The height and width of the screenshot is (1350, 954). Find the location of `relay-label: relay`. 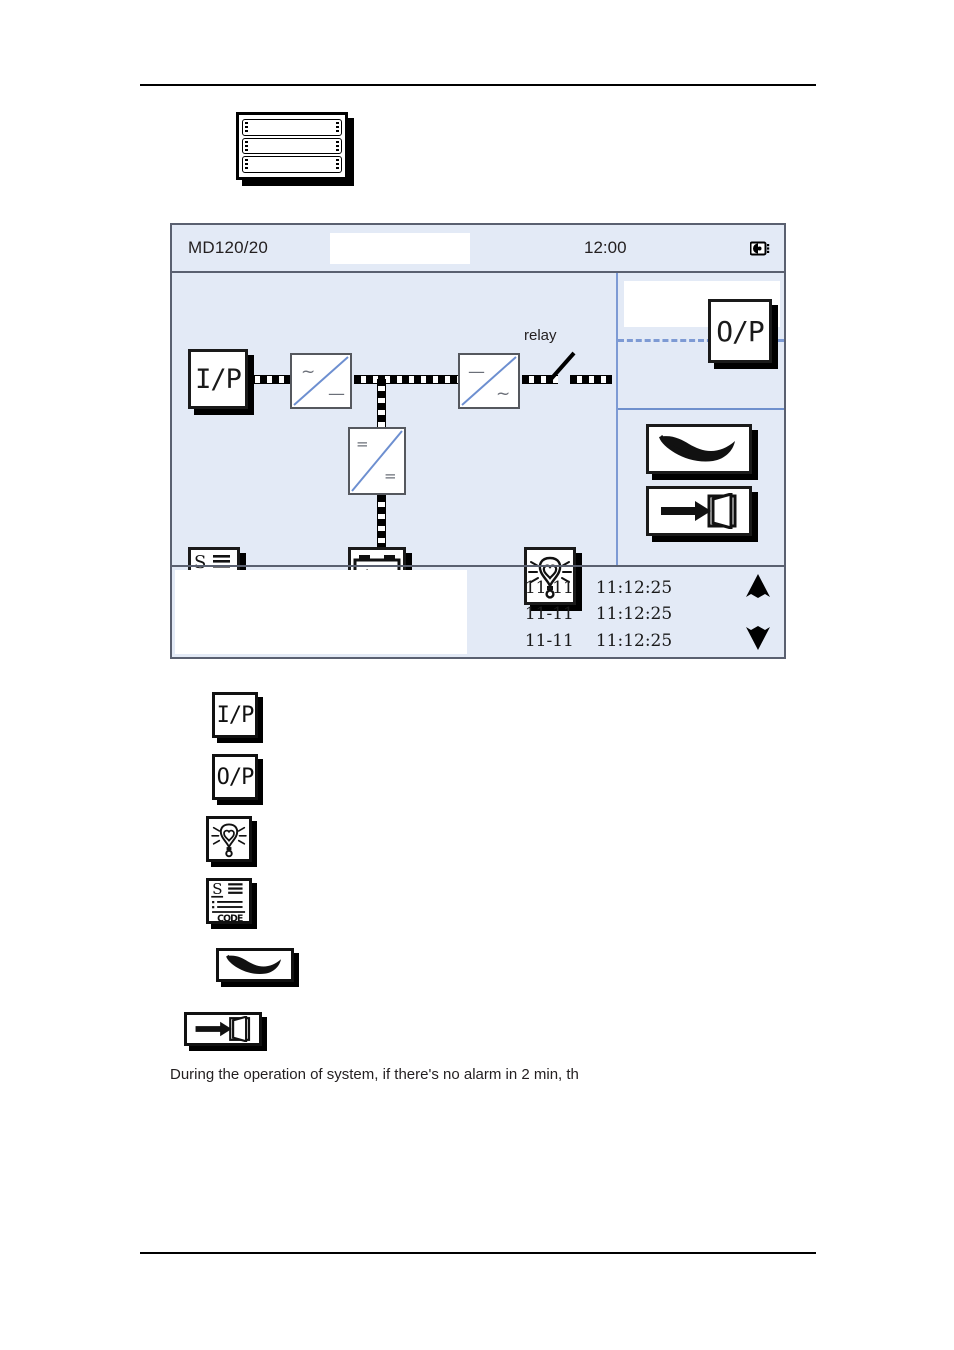

relay-label: relay is located at coordinates (540, 335).